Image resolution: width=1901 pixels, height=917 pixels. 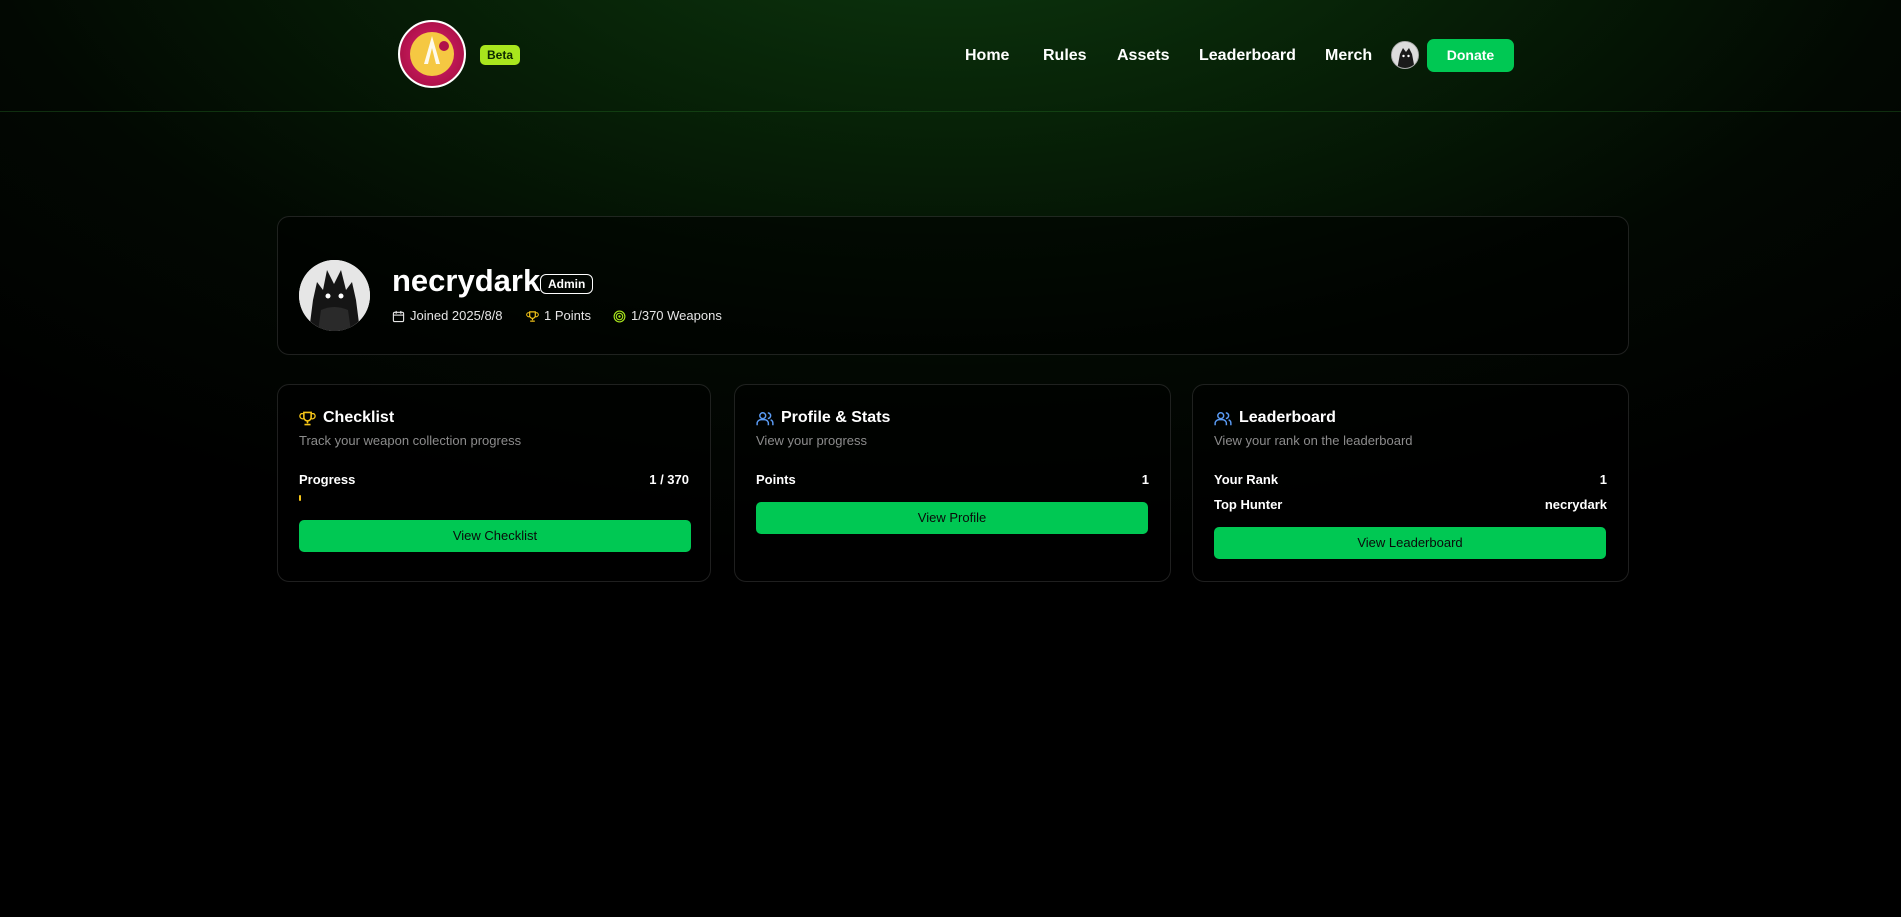 I want to click on checklist-title-text: Checklist, so click(x=359, y=417).